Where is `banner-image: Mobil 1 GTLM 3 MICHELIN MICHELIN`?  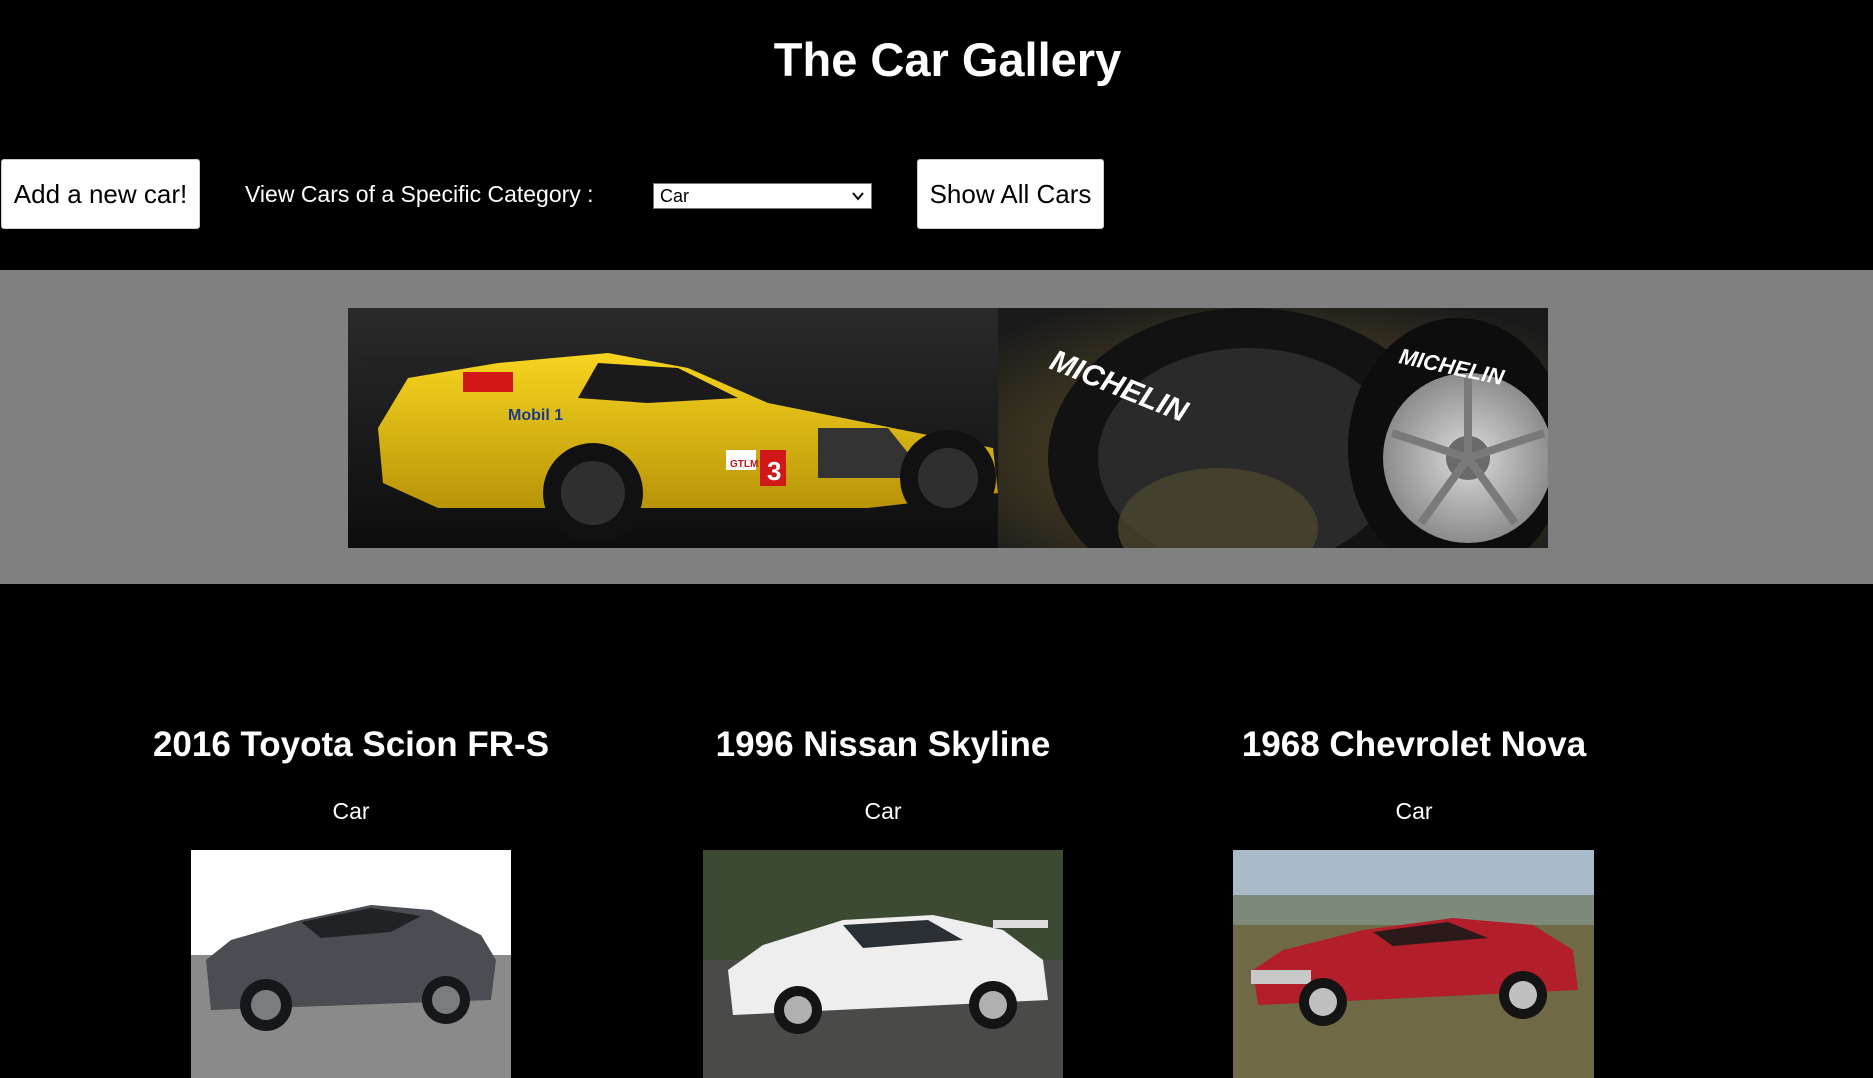
banner-image: Mobil 1 GTLM 3 MICHELIN MICHELIN is located at coordinates (948, 428).